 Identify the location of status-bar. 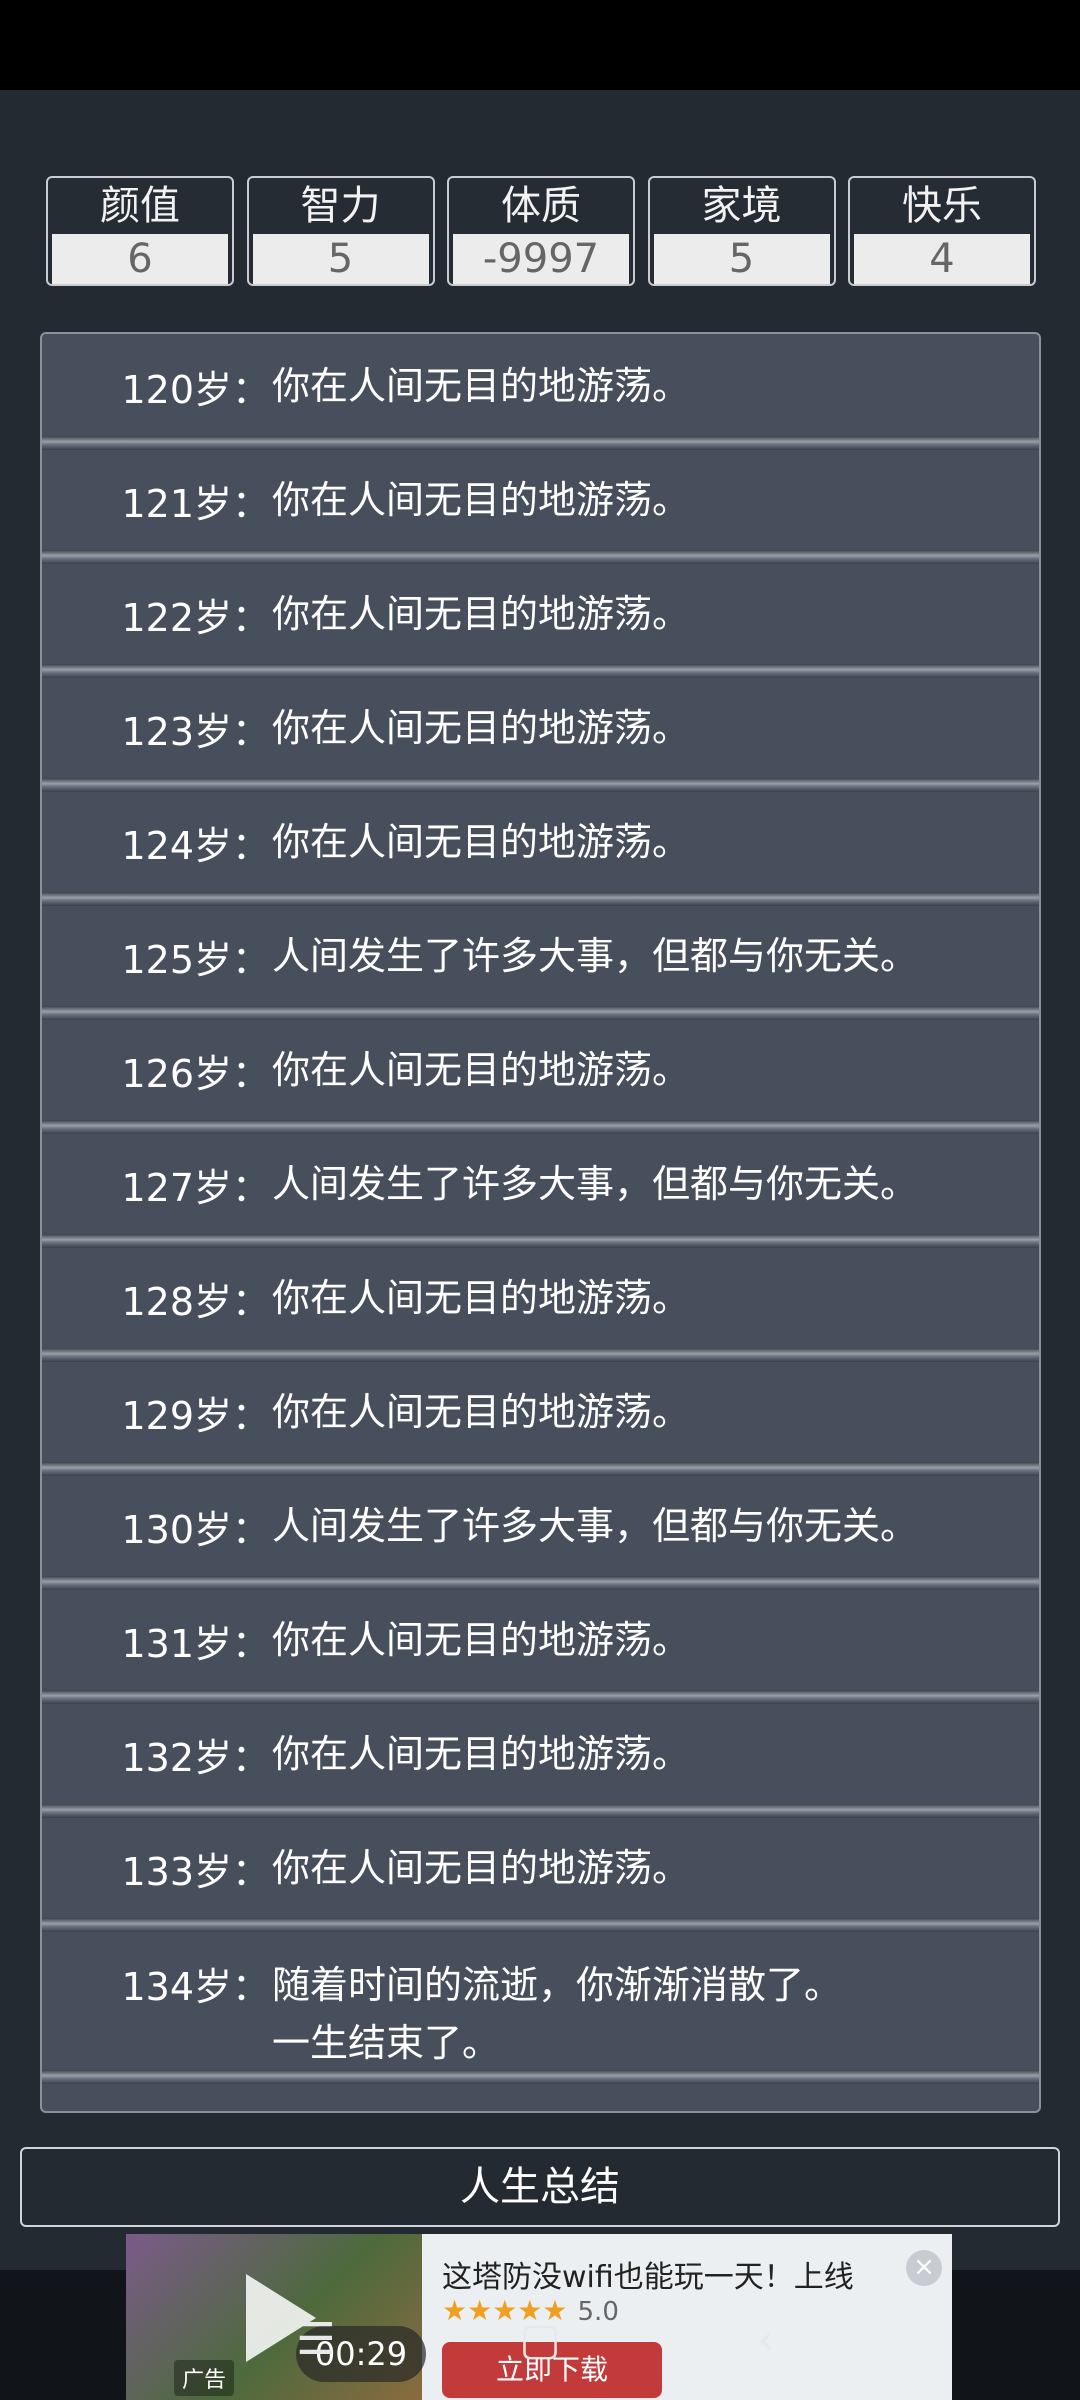
(540, 45).